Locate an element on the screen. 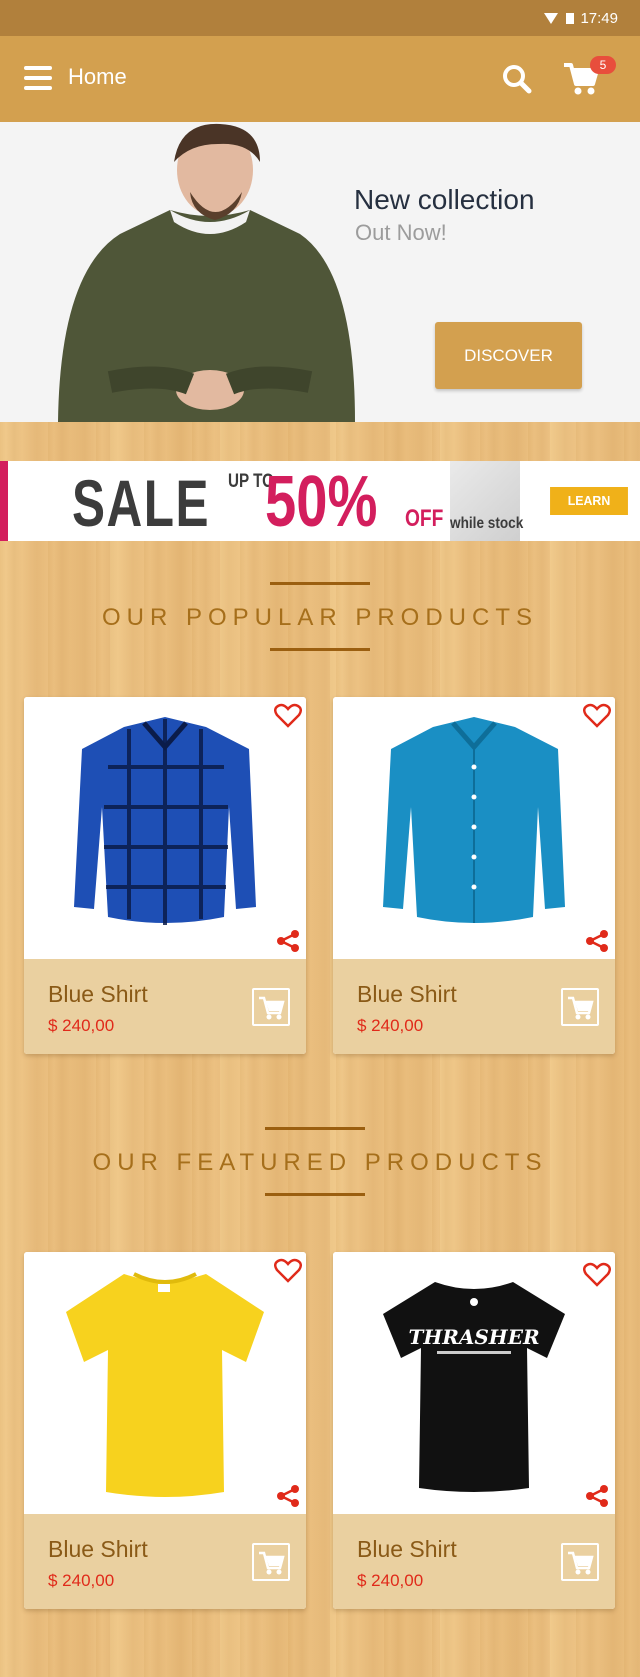 This screenshot has height=1677, width=640. status-time: 17:49 is located at coordinates (599, 18).